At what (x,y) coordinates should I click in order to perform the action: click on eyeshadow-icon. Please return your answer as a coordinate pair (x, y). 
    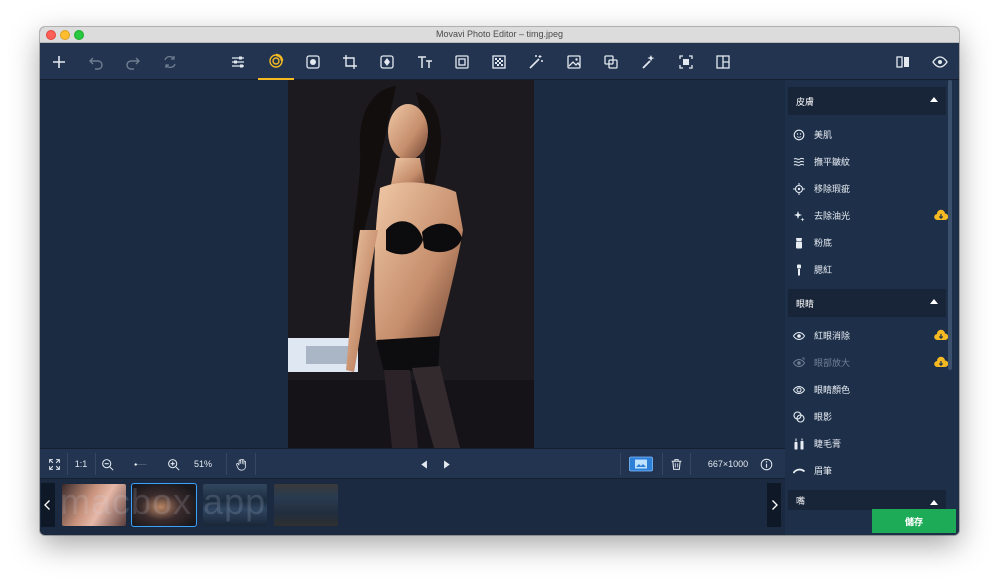
    Looking at the image, I should click on (799, 417).